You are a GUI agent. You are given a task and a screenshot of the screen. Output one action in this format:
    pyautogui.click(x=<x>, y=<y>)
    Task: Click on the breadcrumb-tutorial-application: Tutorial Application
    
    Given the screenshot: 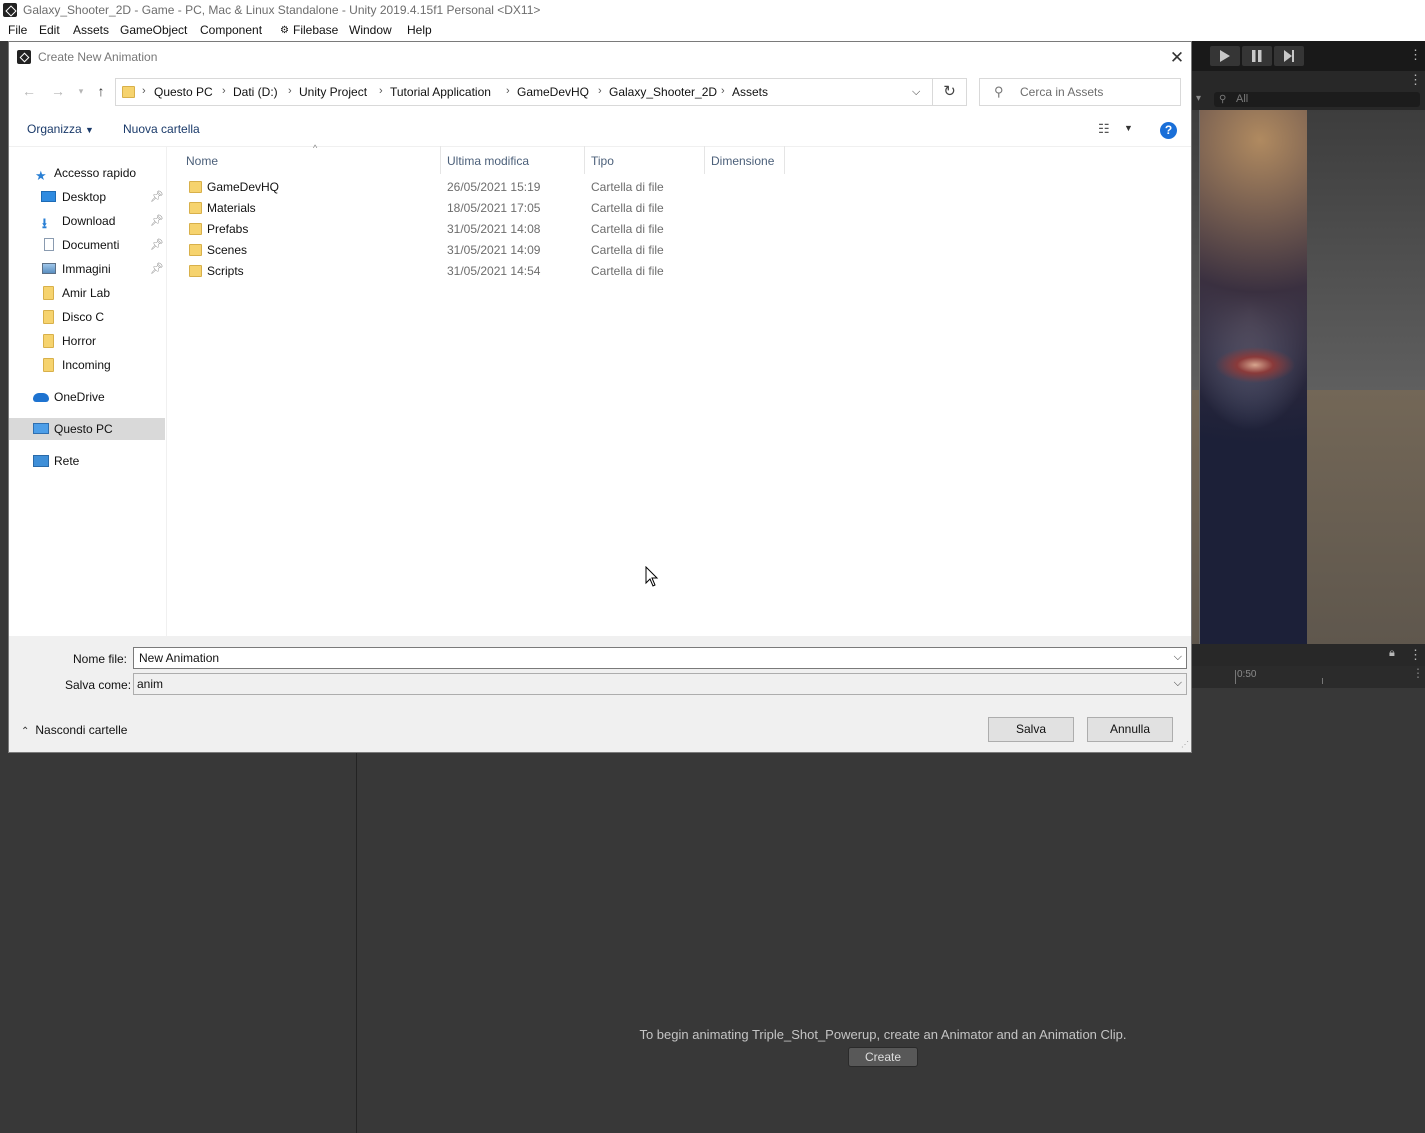 What is the action you would take?
    pyautogui.click(x=440, y=92)
    